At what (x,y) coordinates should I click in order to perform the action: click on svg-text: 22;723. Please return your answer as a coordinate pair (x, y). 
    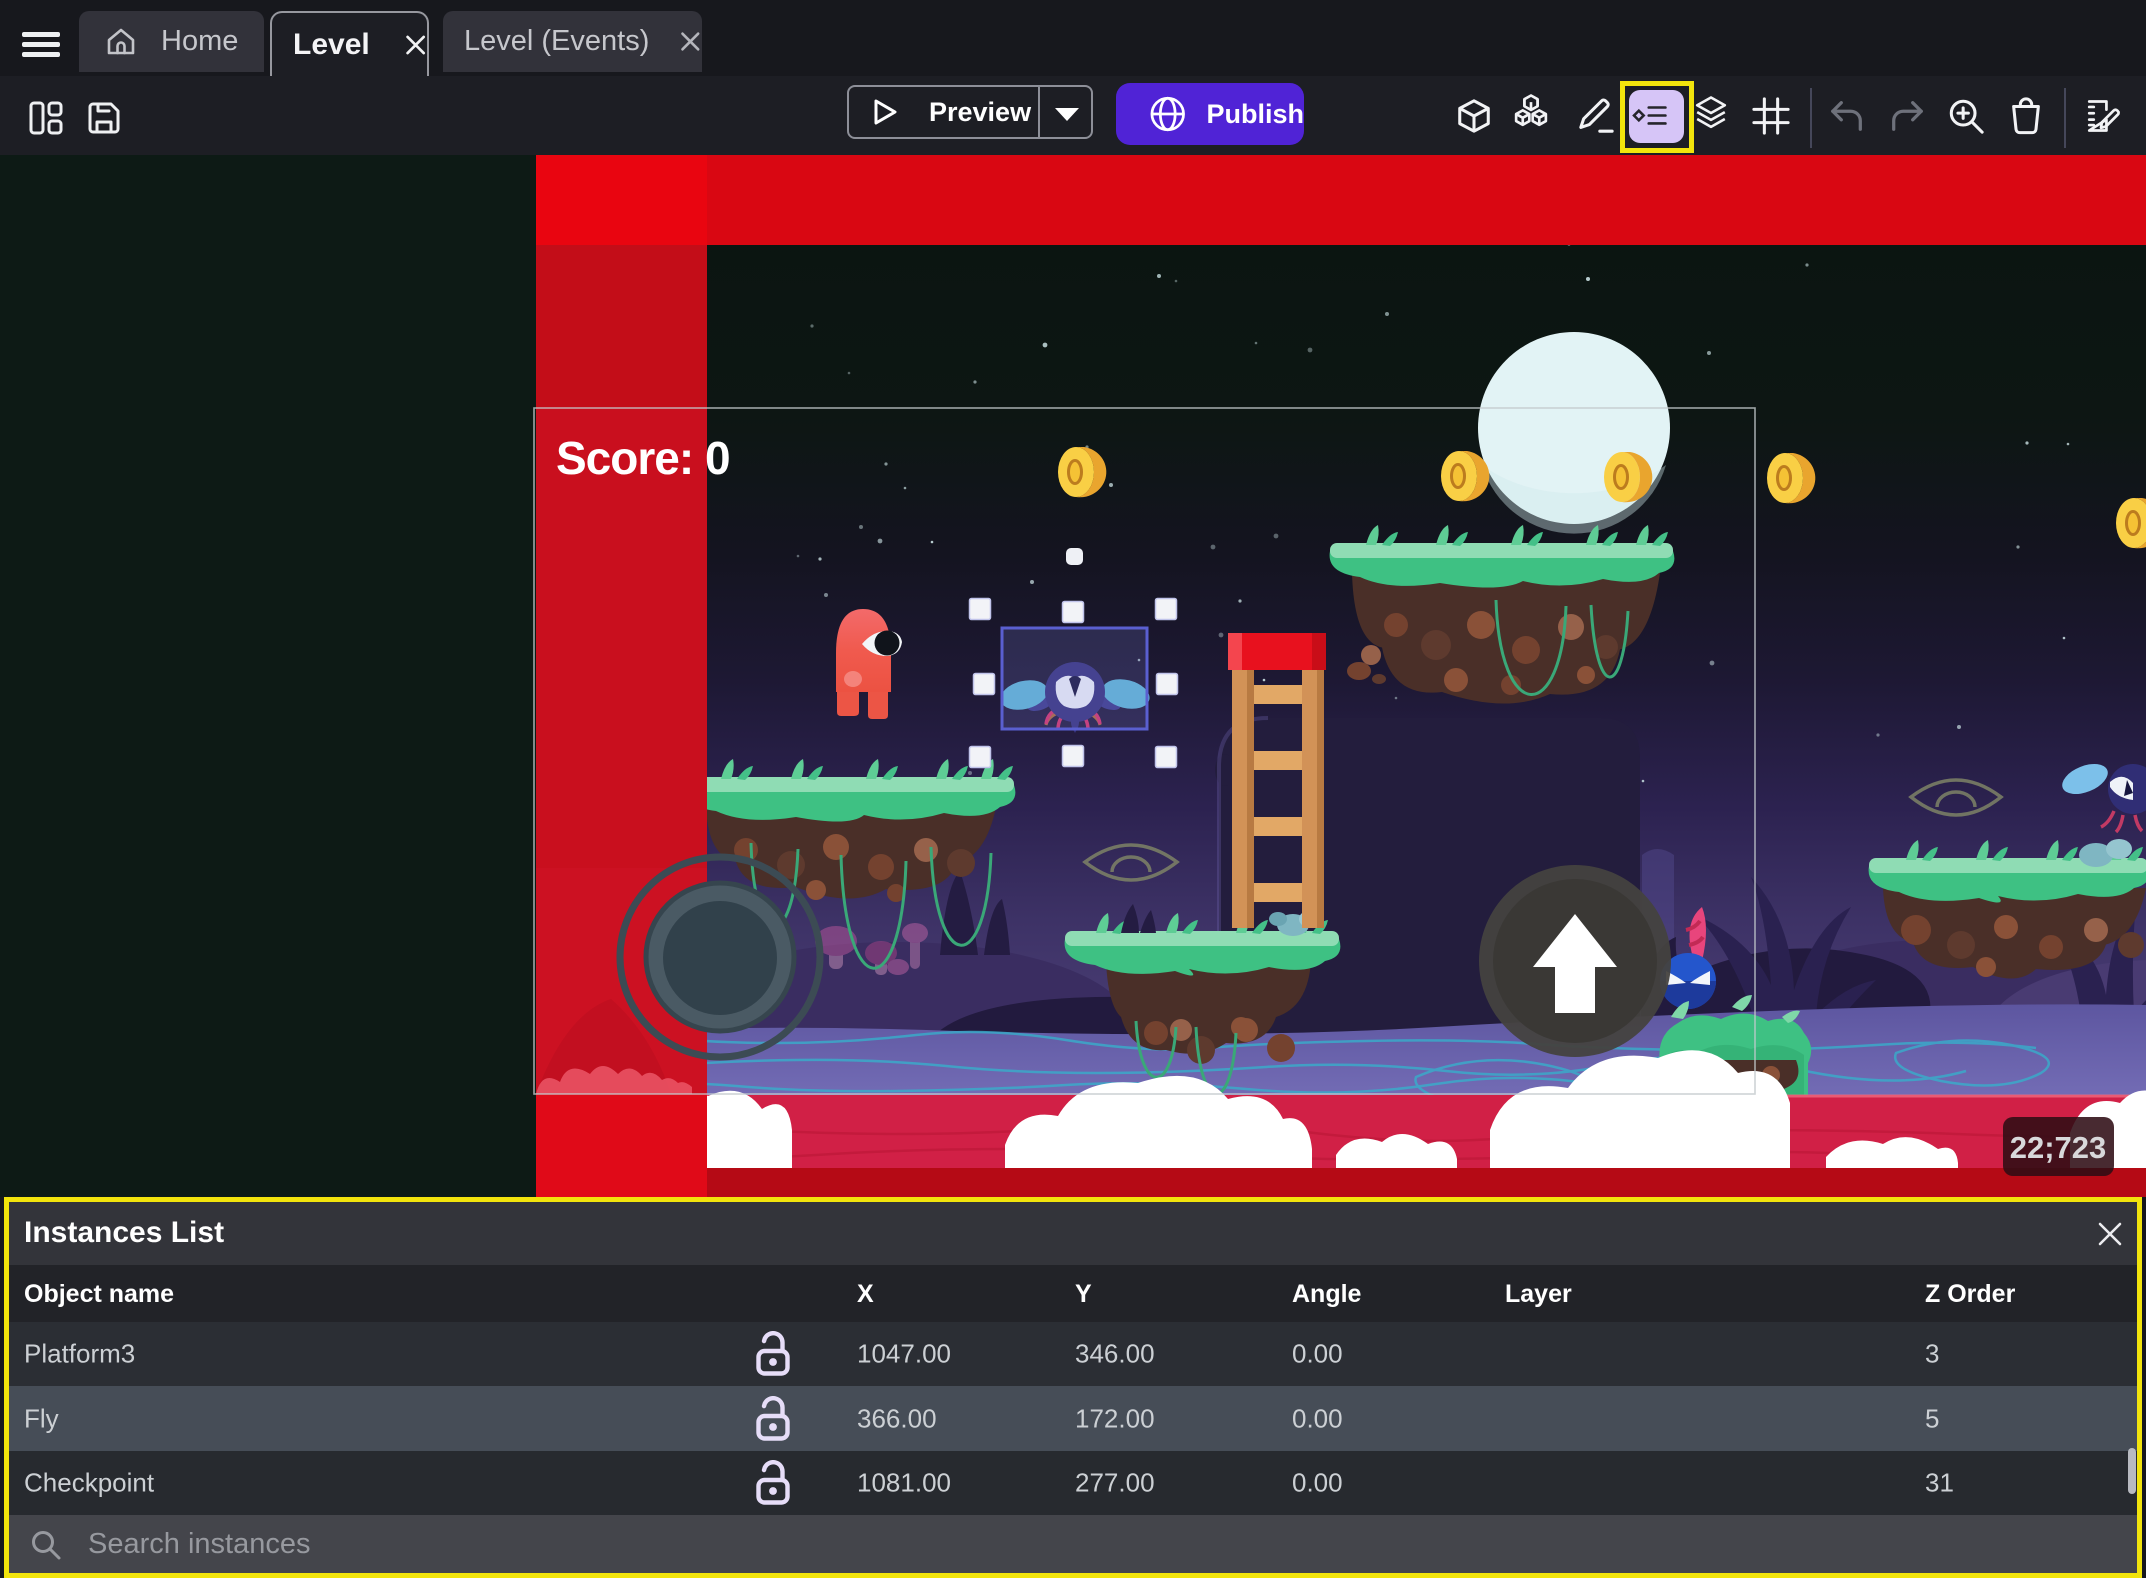
    Looking at the image, I should click on (2058, 1147).